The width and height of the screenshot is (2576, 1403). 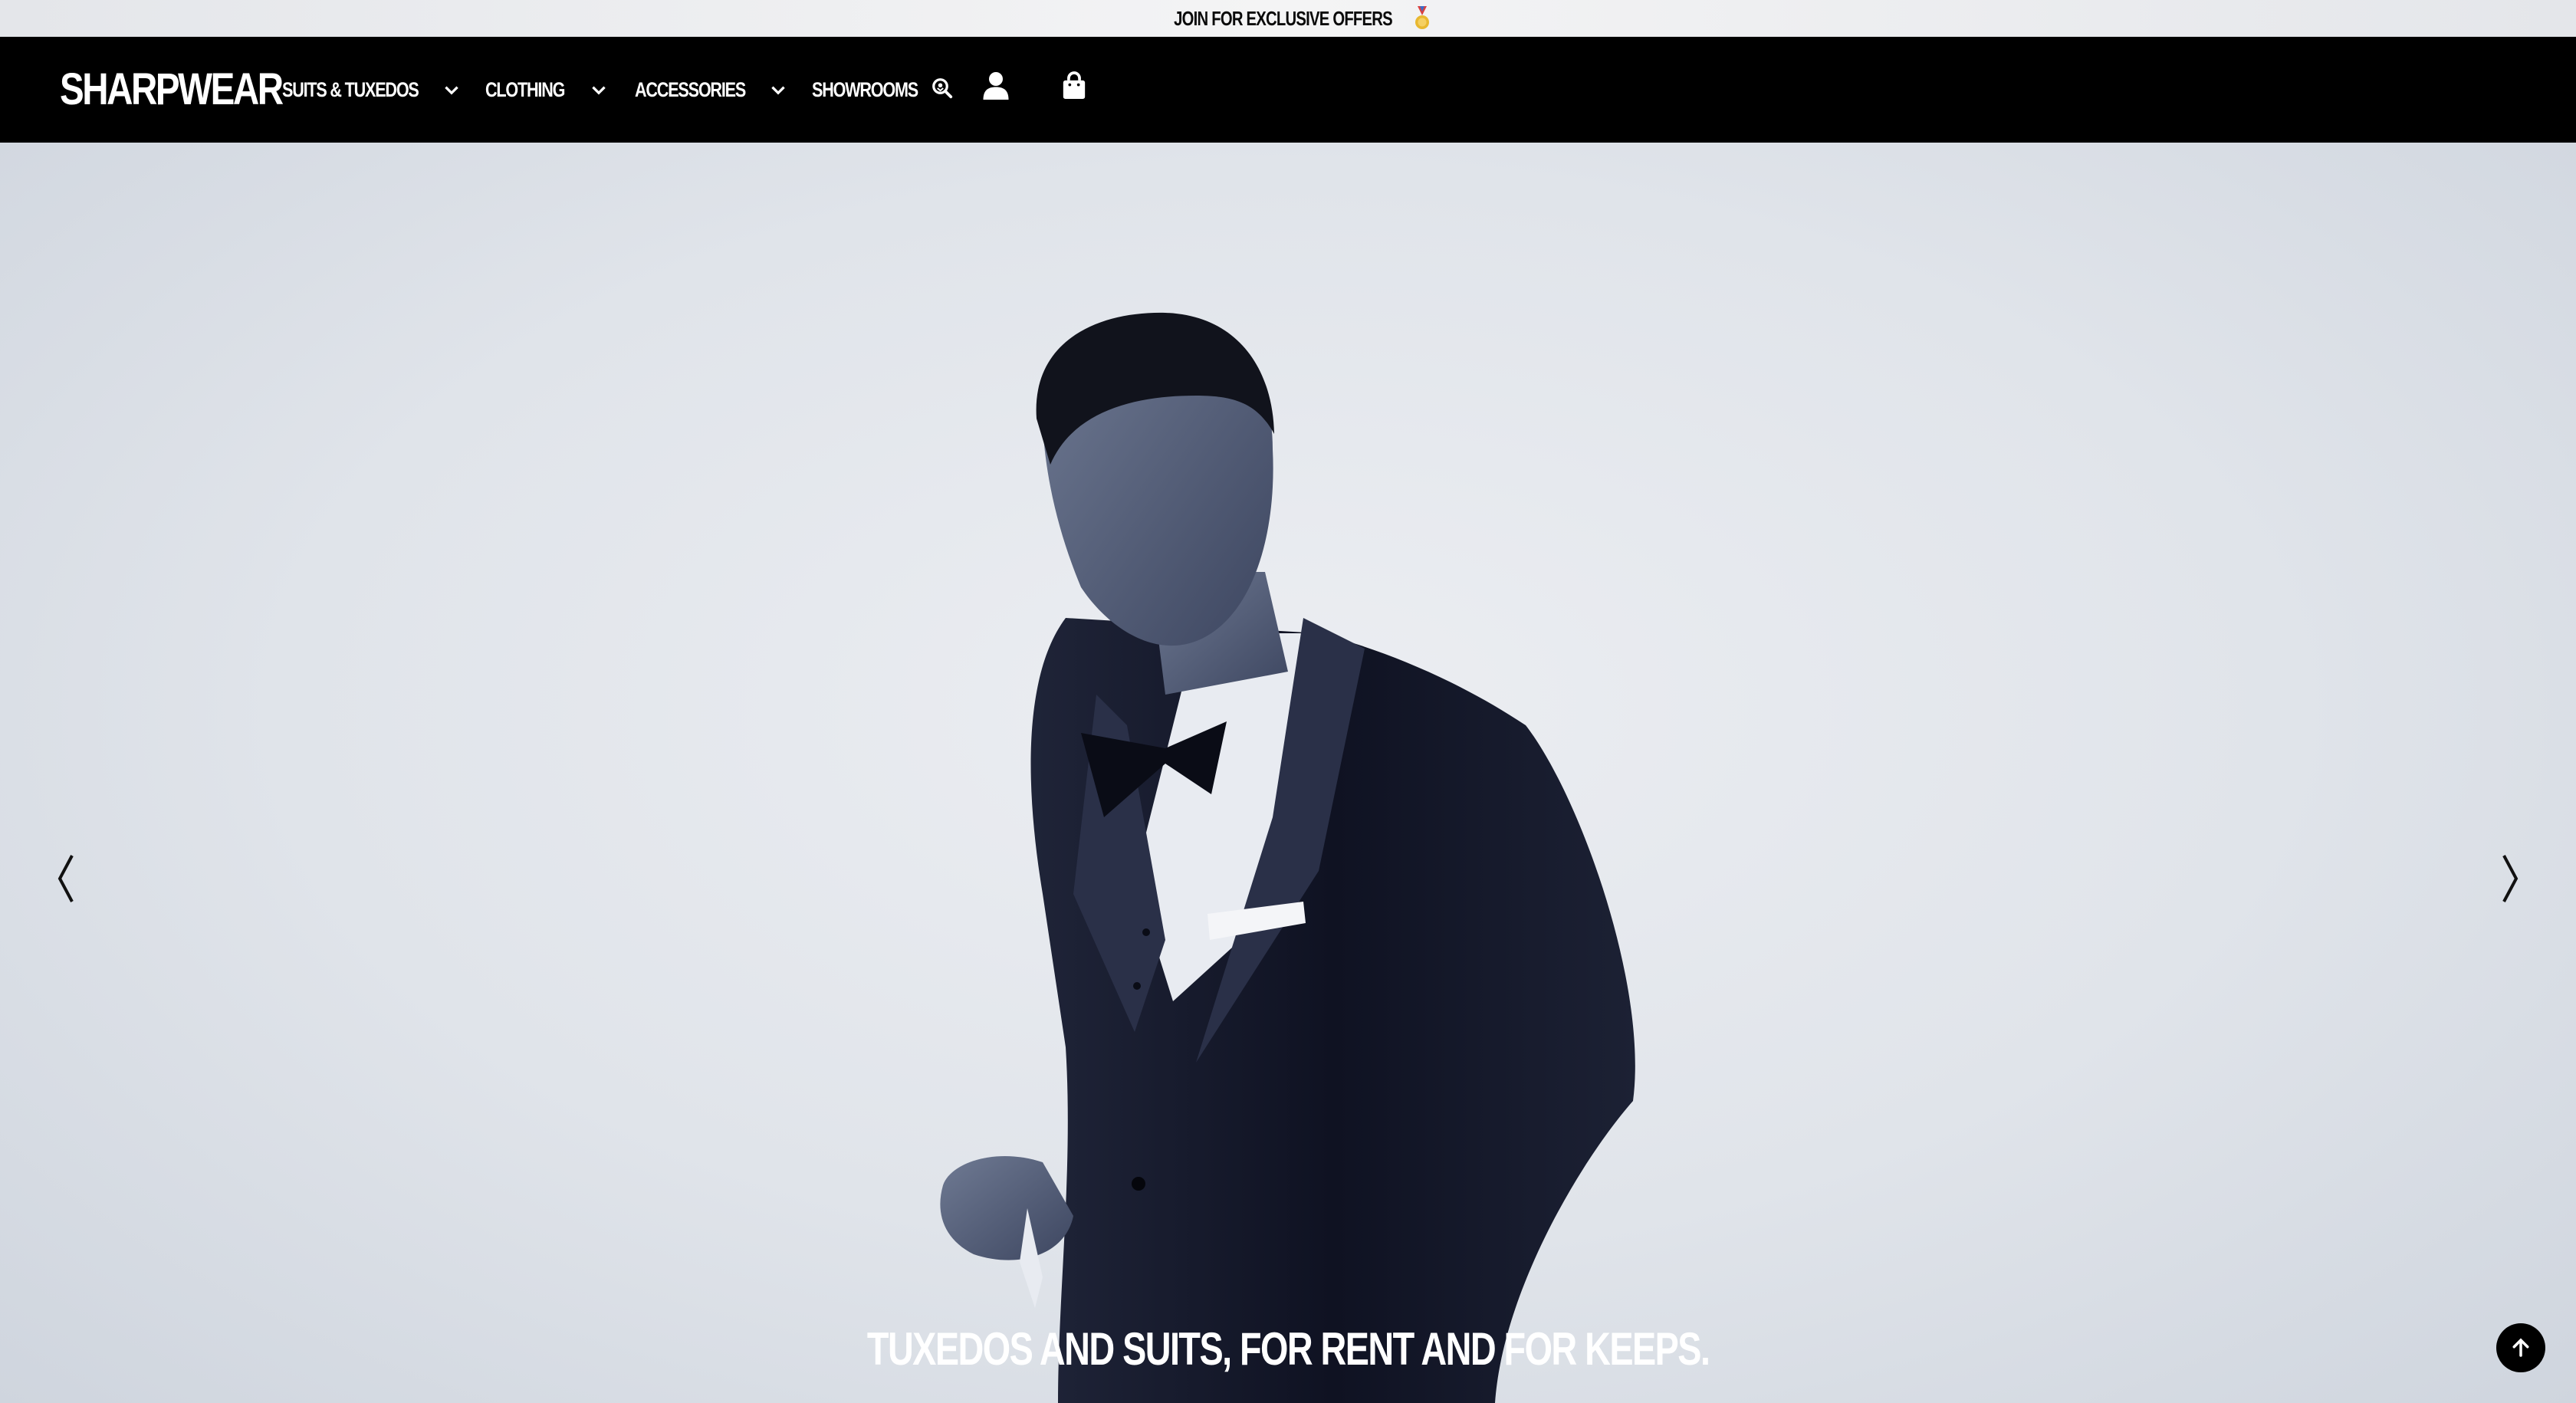 I want to click on scroll-to-top-button, so click(x=2521, y=1348).